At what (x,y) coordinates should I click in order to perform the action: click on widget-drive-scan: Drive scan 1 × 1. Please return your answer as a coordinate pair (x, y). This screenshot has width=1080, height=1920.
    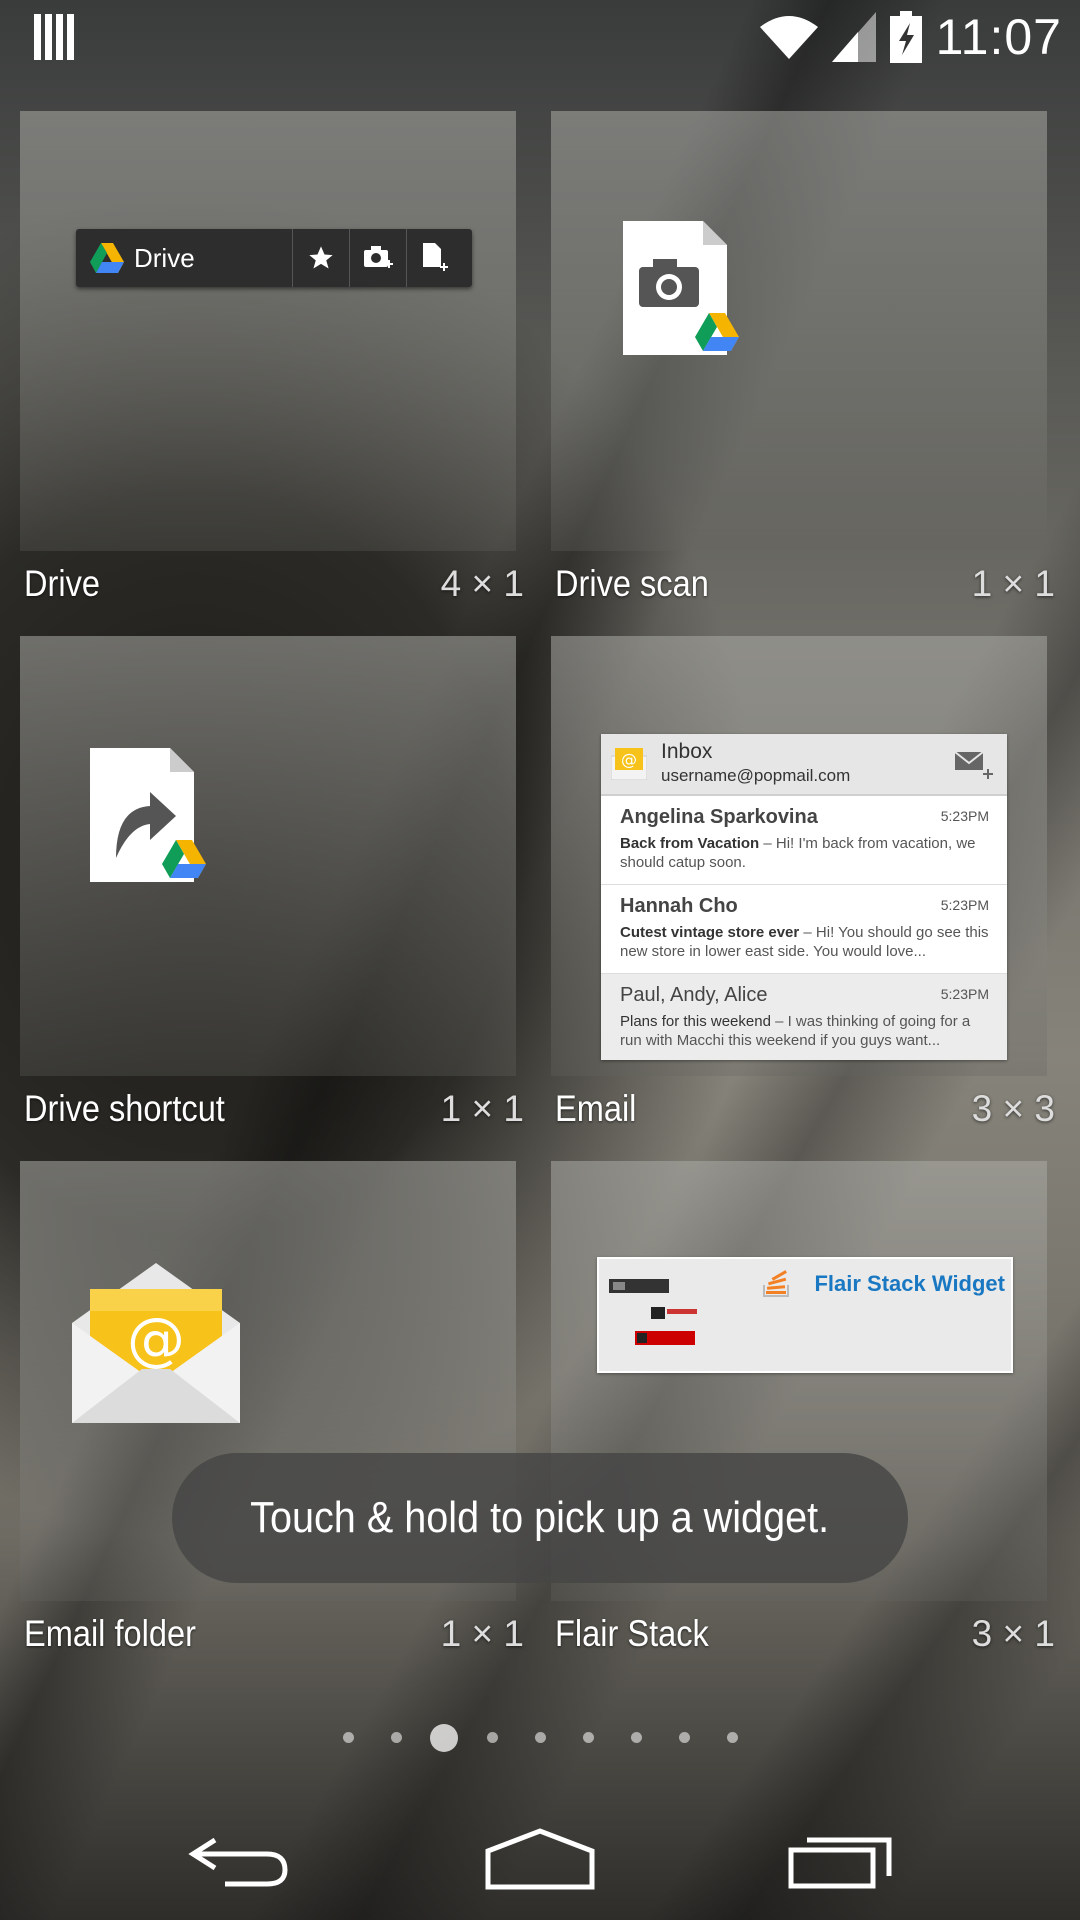
    Looking at the image, I should click on (803, 357).